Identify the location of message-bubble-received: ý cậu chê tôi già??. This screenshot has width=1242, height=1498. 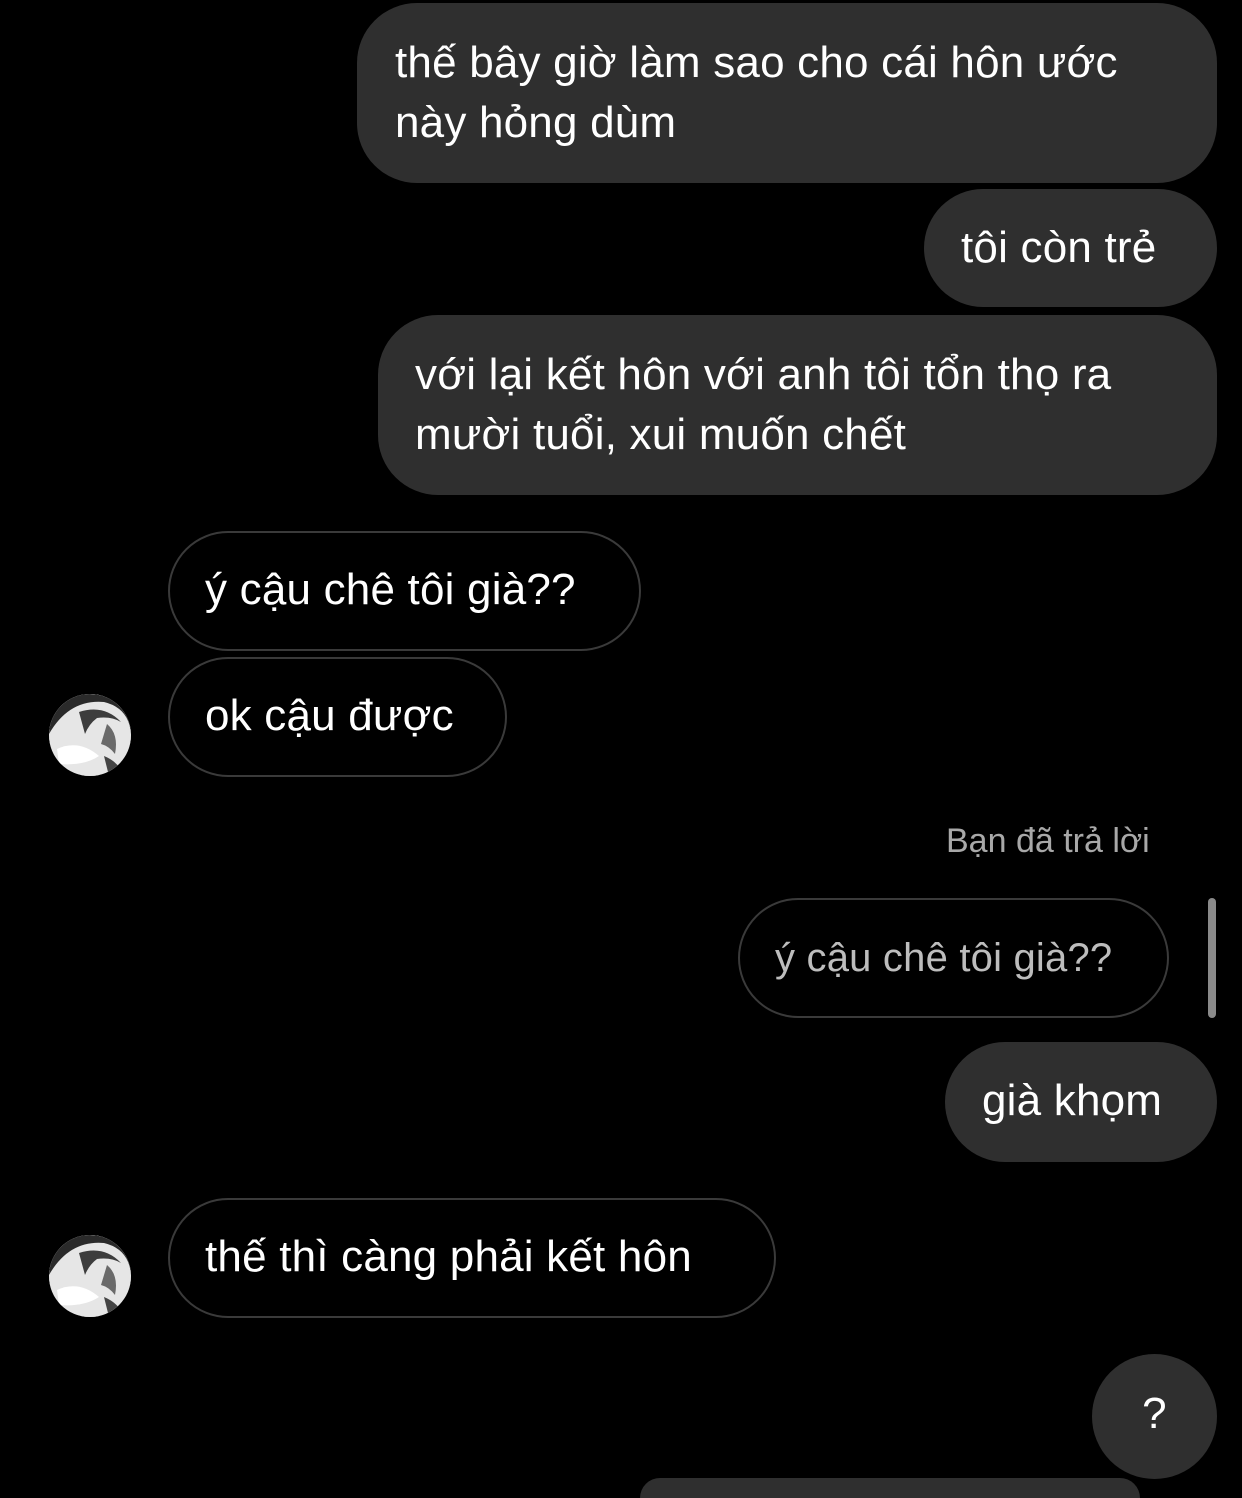
(404, 591).